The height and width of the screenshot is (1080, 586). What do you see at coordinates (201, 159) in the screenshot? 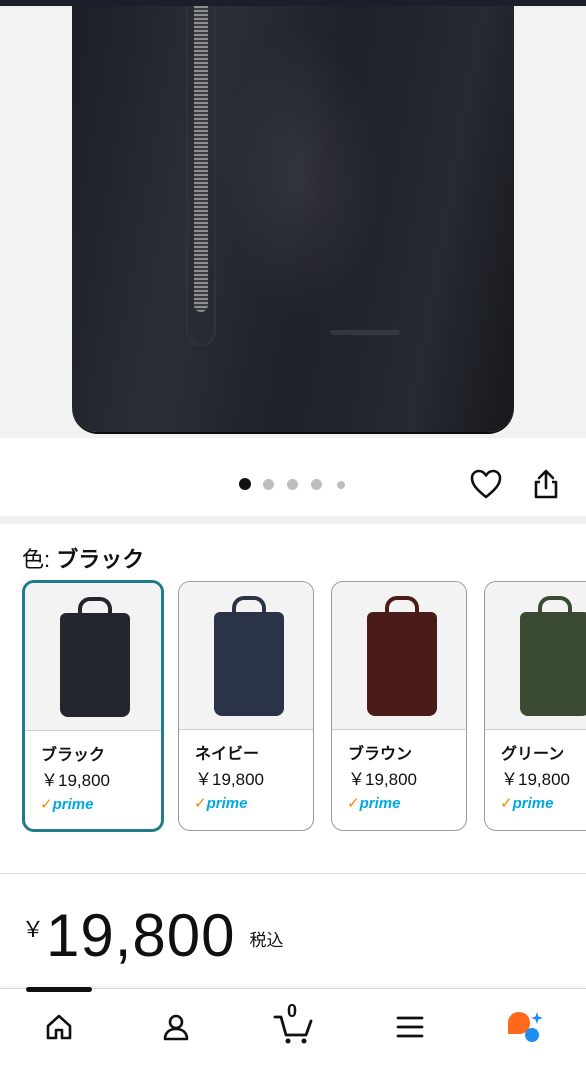
I see `zipper` at bounding box center [201, 159].